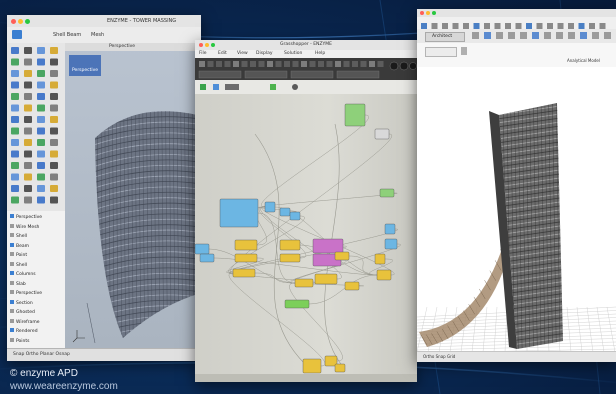 The image size is (616, 394). What do you see at coordinates (19, 246) in the screenshot?
I see `display-panel-item: Beam` at bounding box center [19, 246].